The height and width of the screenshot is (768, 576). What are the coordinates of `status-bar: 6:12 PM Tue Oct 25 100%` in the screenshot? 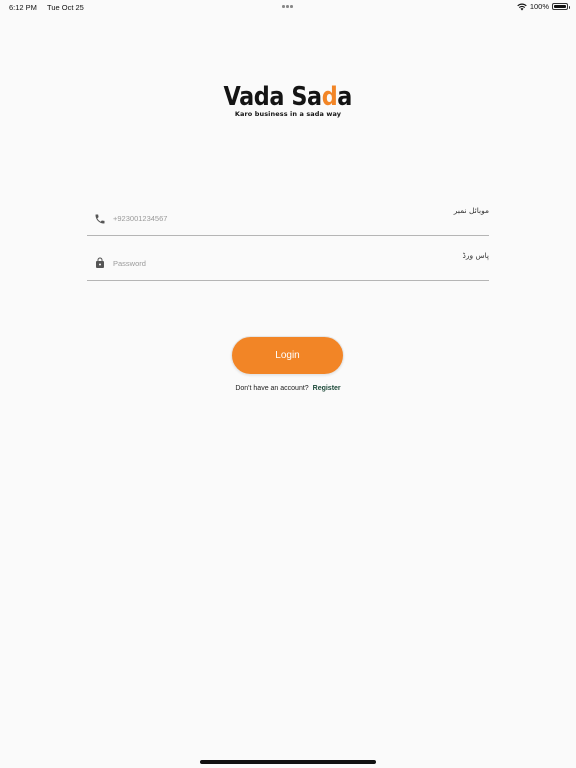 It's located at (288, 7).